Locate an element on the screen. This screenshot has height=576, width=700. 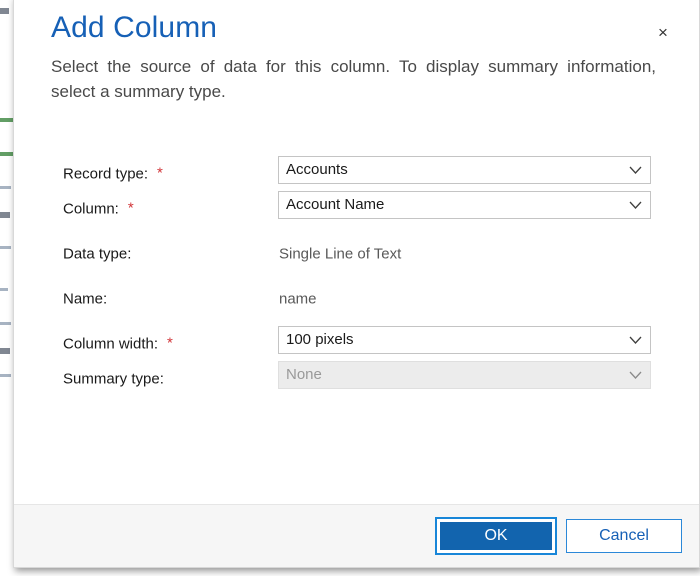
label-text: Column: is located at coordinates (91, 208).